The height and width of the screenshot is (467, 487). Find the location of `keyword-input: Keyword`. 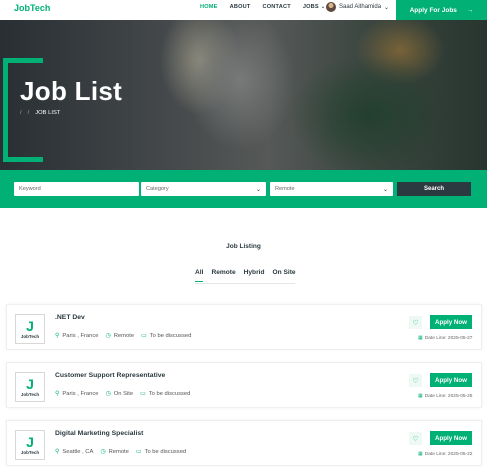

keyword-input: Keyword is located at coordinates (76, 189).